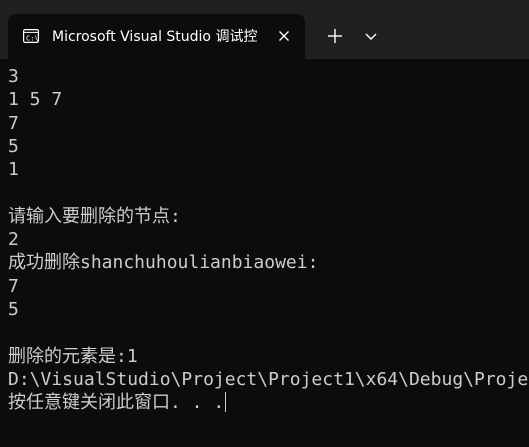 The width and height of the screenshot is (529, 447). What do you see at coordinates (13, 76) in the screenshot?
I see `console-line: 3` at bounding box center [13, 76].